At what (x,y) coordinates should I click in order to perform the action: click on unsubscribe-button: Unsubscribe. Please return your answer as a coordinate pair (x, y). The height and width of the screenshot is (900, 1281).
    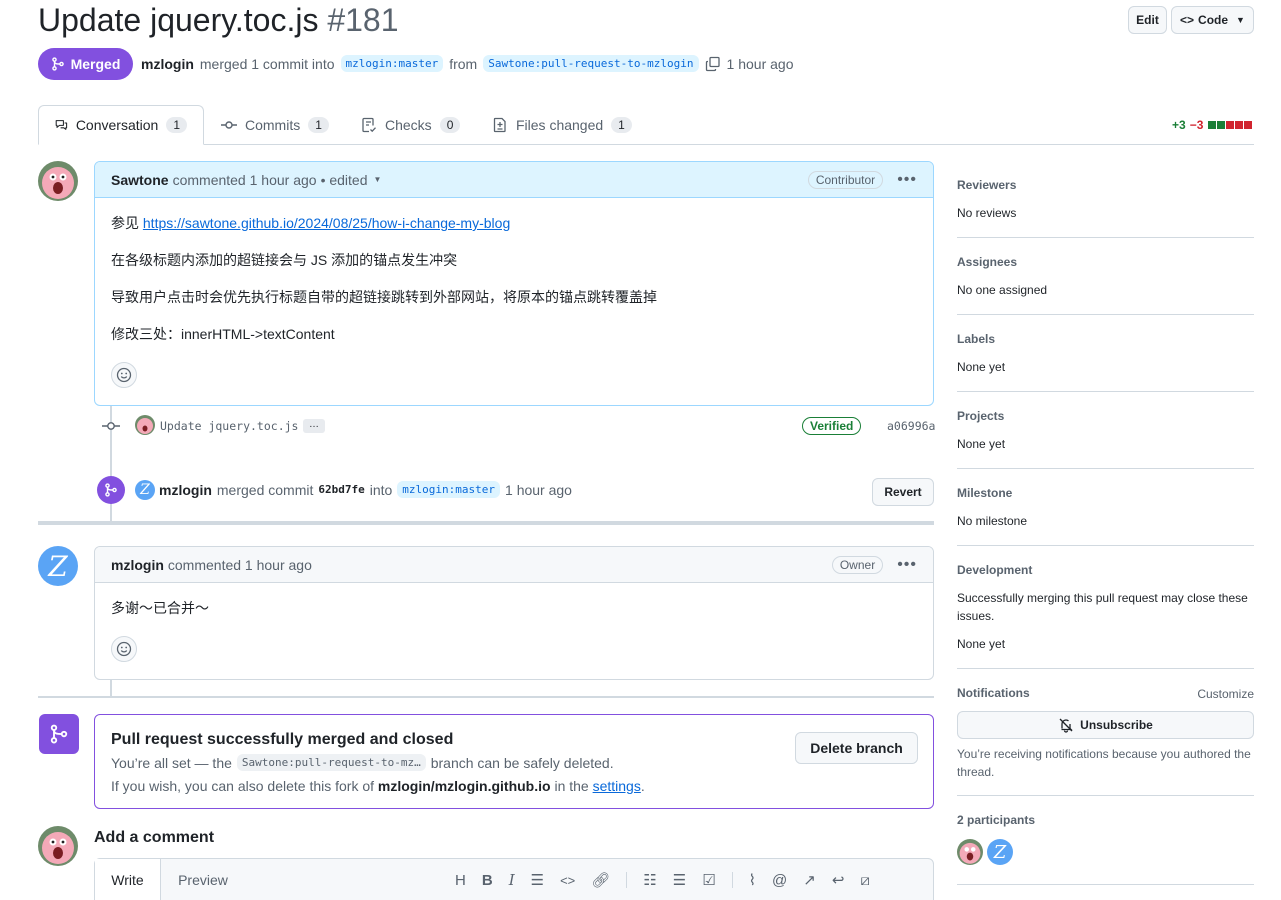
    Looking at the image, I should click on (1105, 725).